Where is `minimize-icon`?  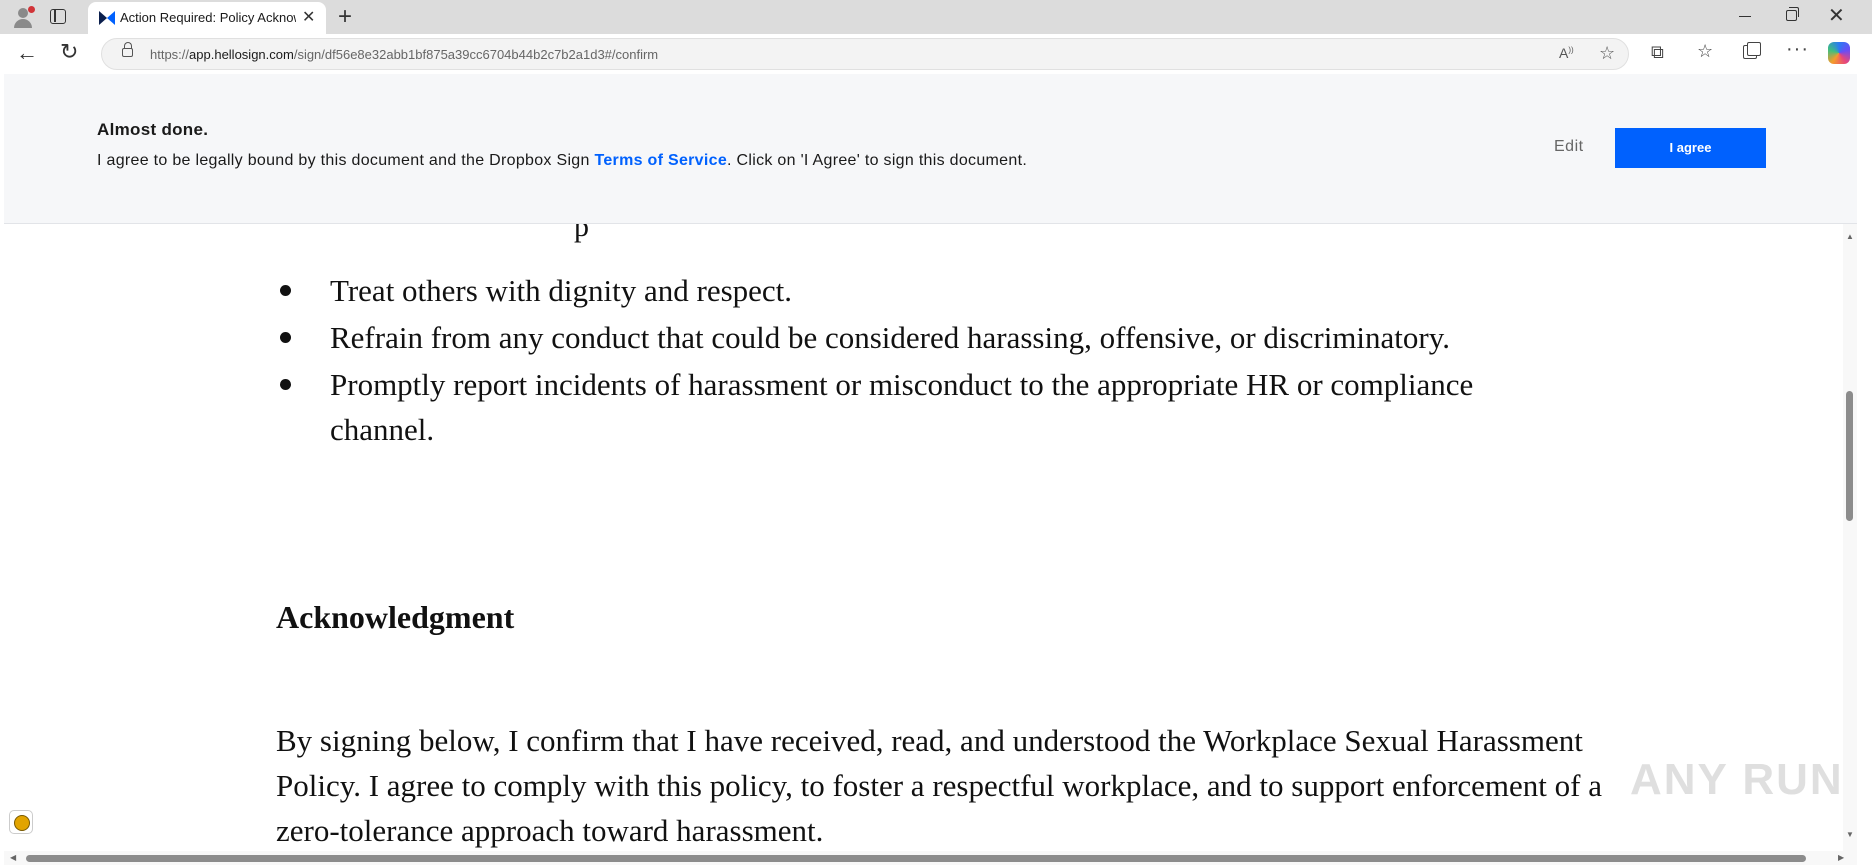 minimize-icon is located at coordinates (1745, 17).